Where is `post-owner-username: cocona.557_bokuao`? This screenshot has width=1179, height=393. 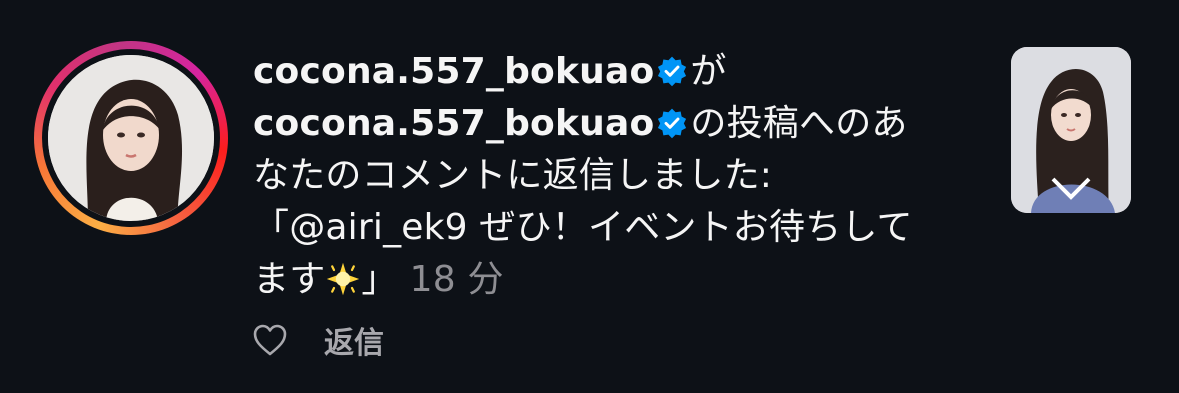
post-owner-username: cocona.557_bokuao is located at coordinates (453, 123).